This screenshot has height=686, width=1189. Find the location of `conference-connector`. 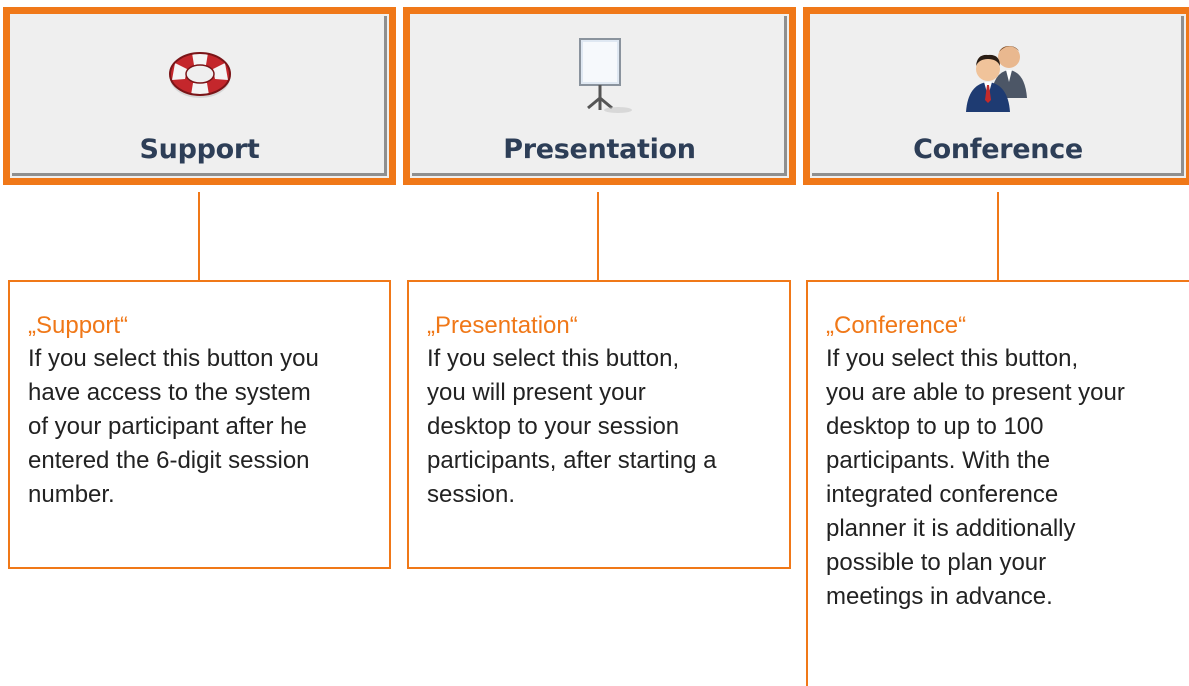

conference-connector is located at coordinates (998, 236).